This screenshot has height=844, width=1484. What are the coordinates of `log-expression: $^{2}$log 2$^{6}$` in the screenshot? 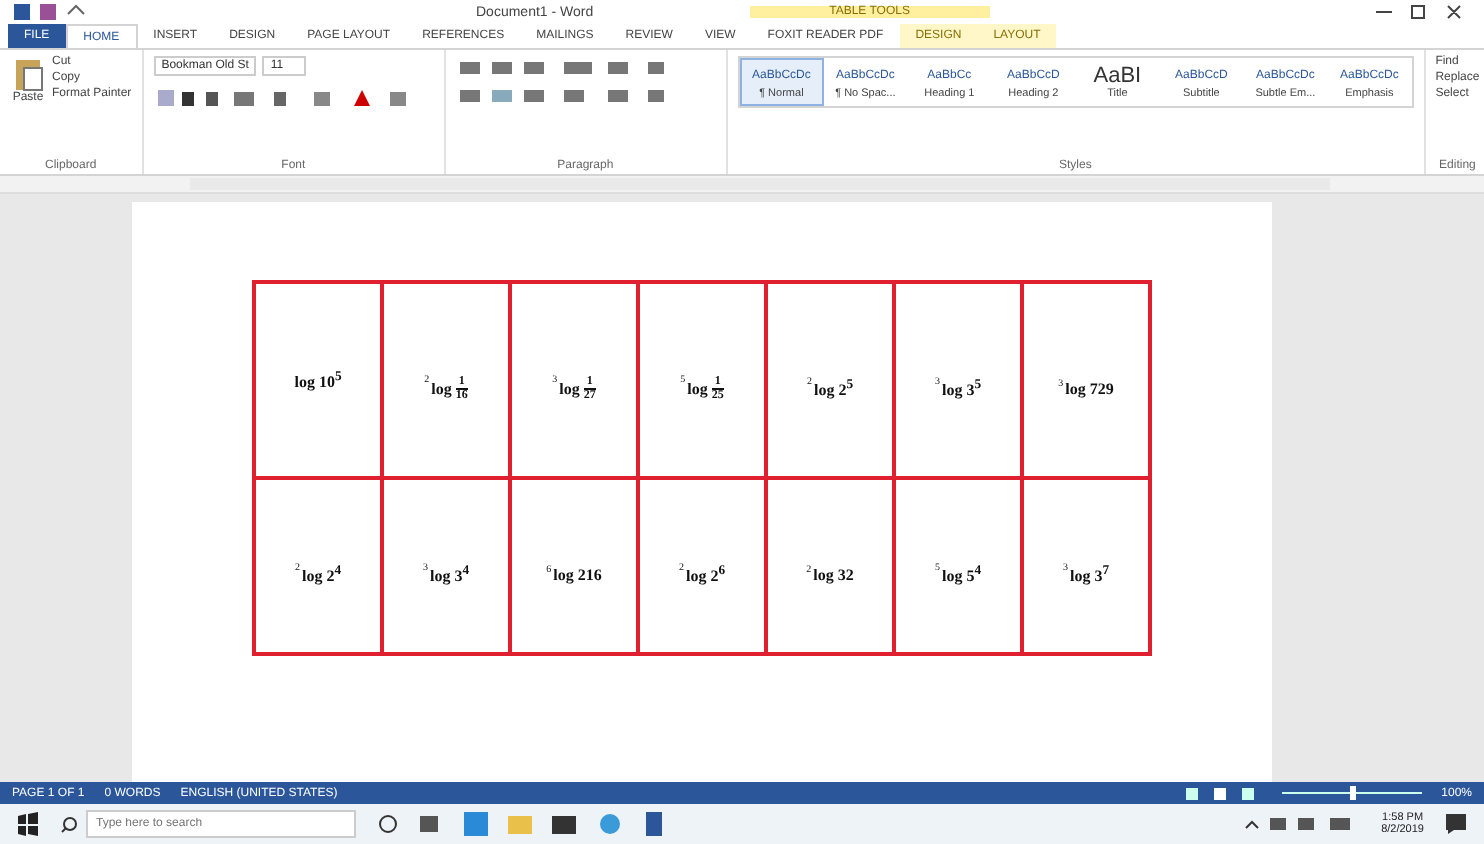 It's located at (702, 575).